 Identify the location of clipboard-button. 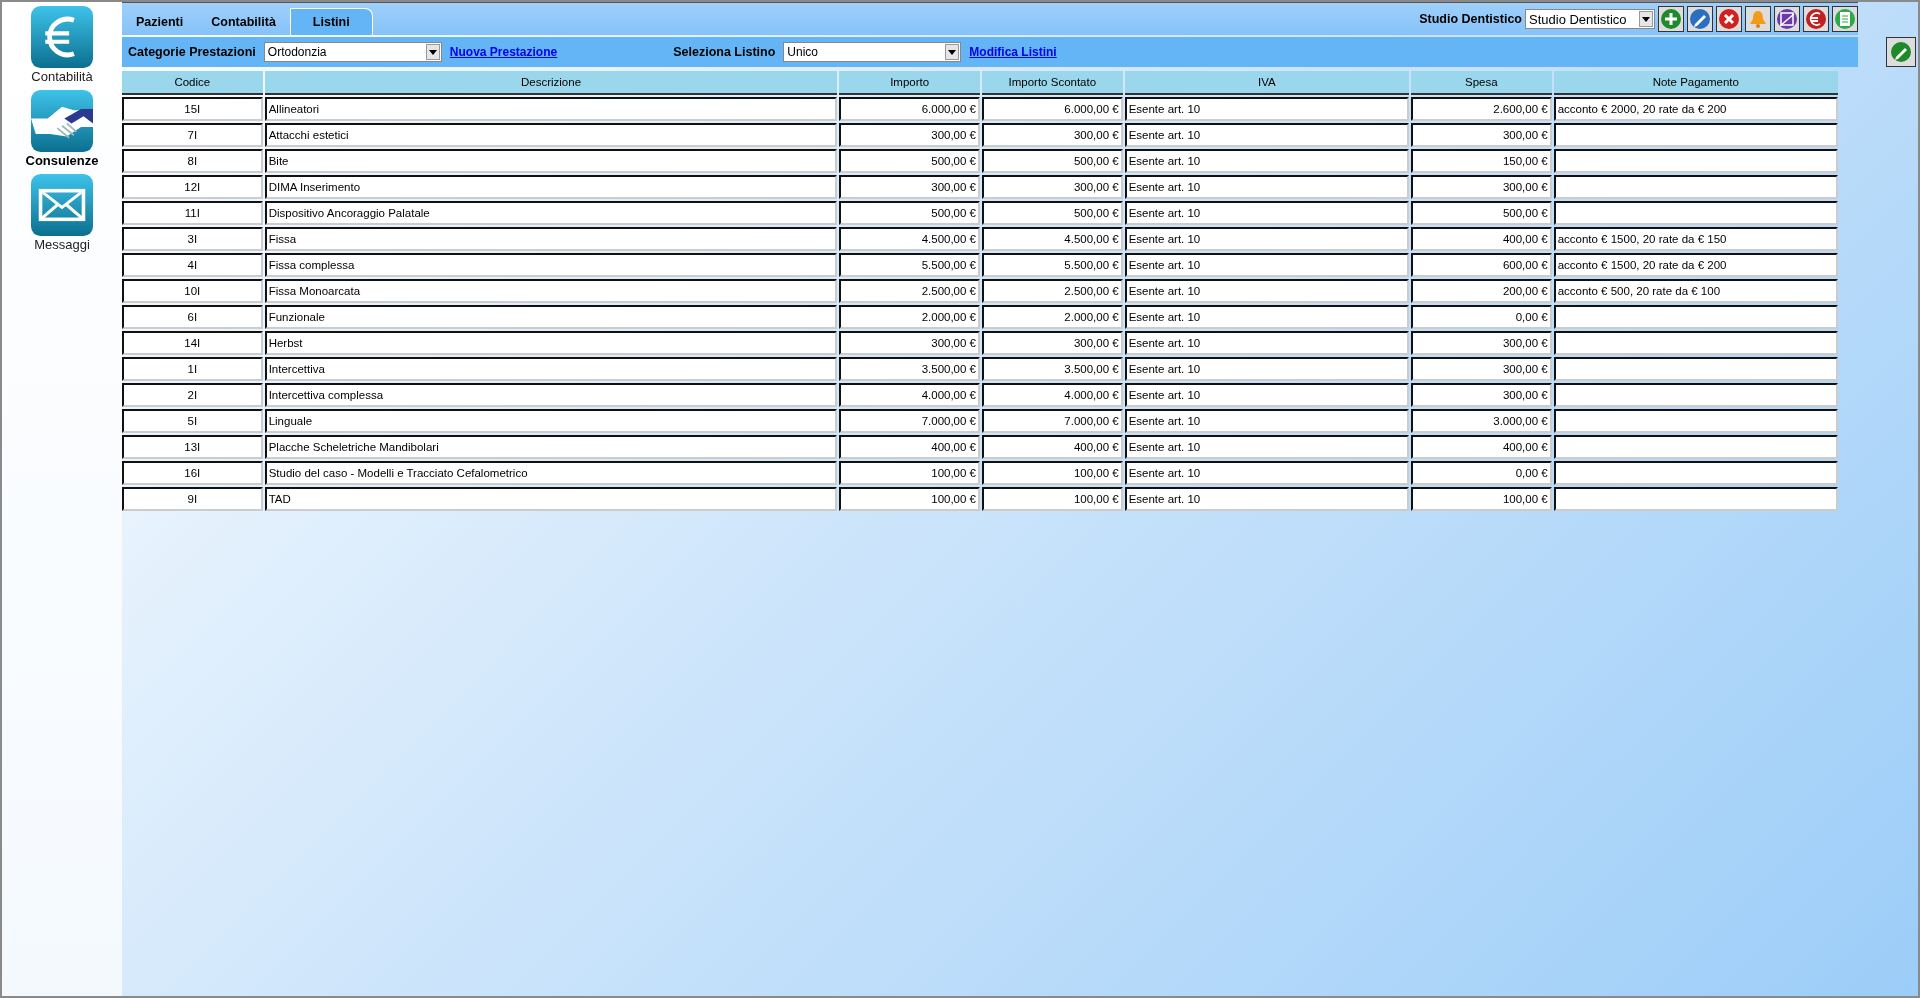
(1845, 19).